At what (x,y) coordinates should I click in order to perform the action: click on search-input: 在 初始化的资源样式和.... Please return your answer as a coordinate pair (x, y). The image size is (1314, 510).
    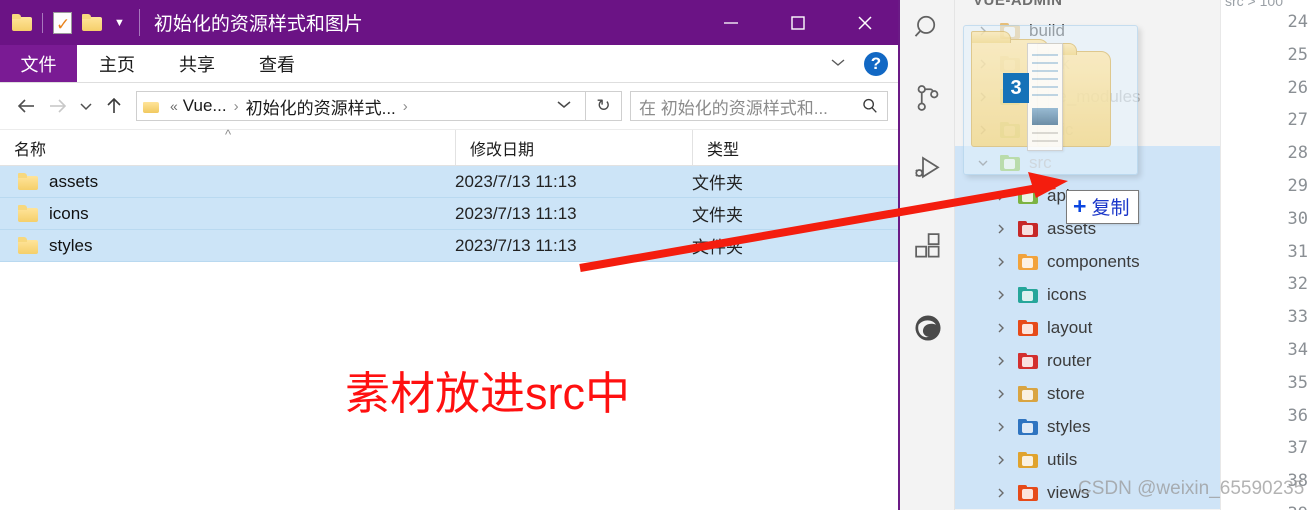
    Looking at the image, I should click on (750, 106).